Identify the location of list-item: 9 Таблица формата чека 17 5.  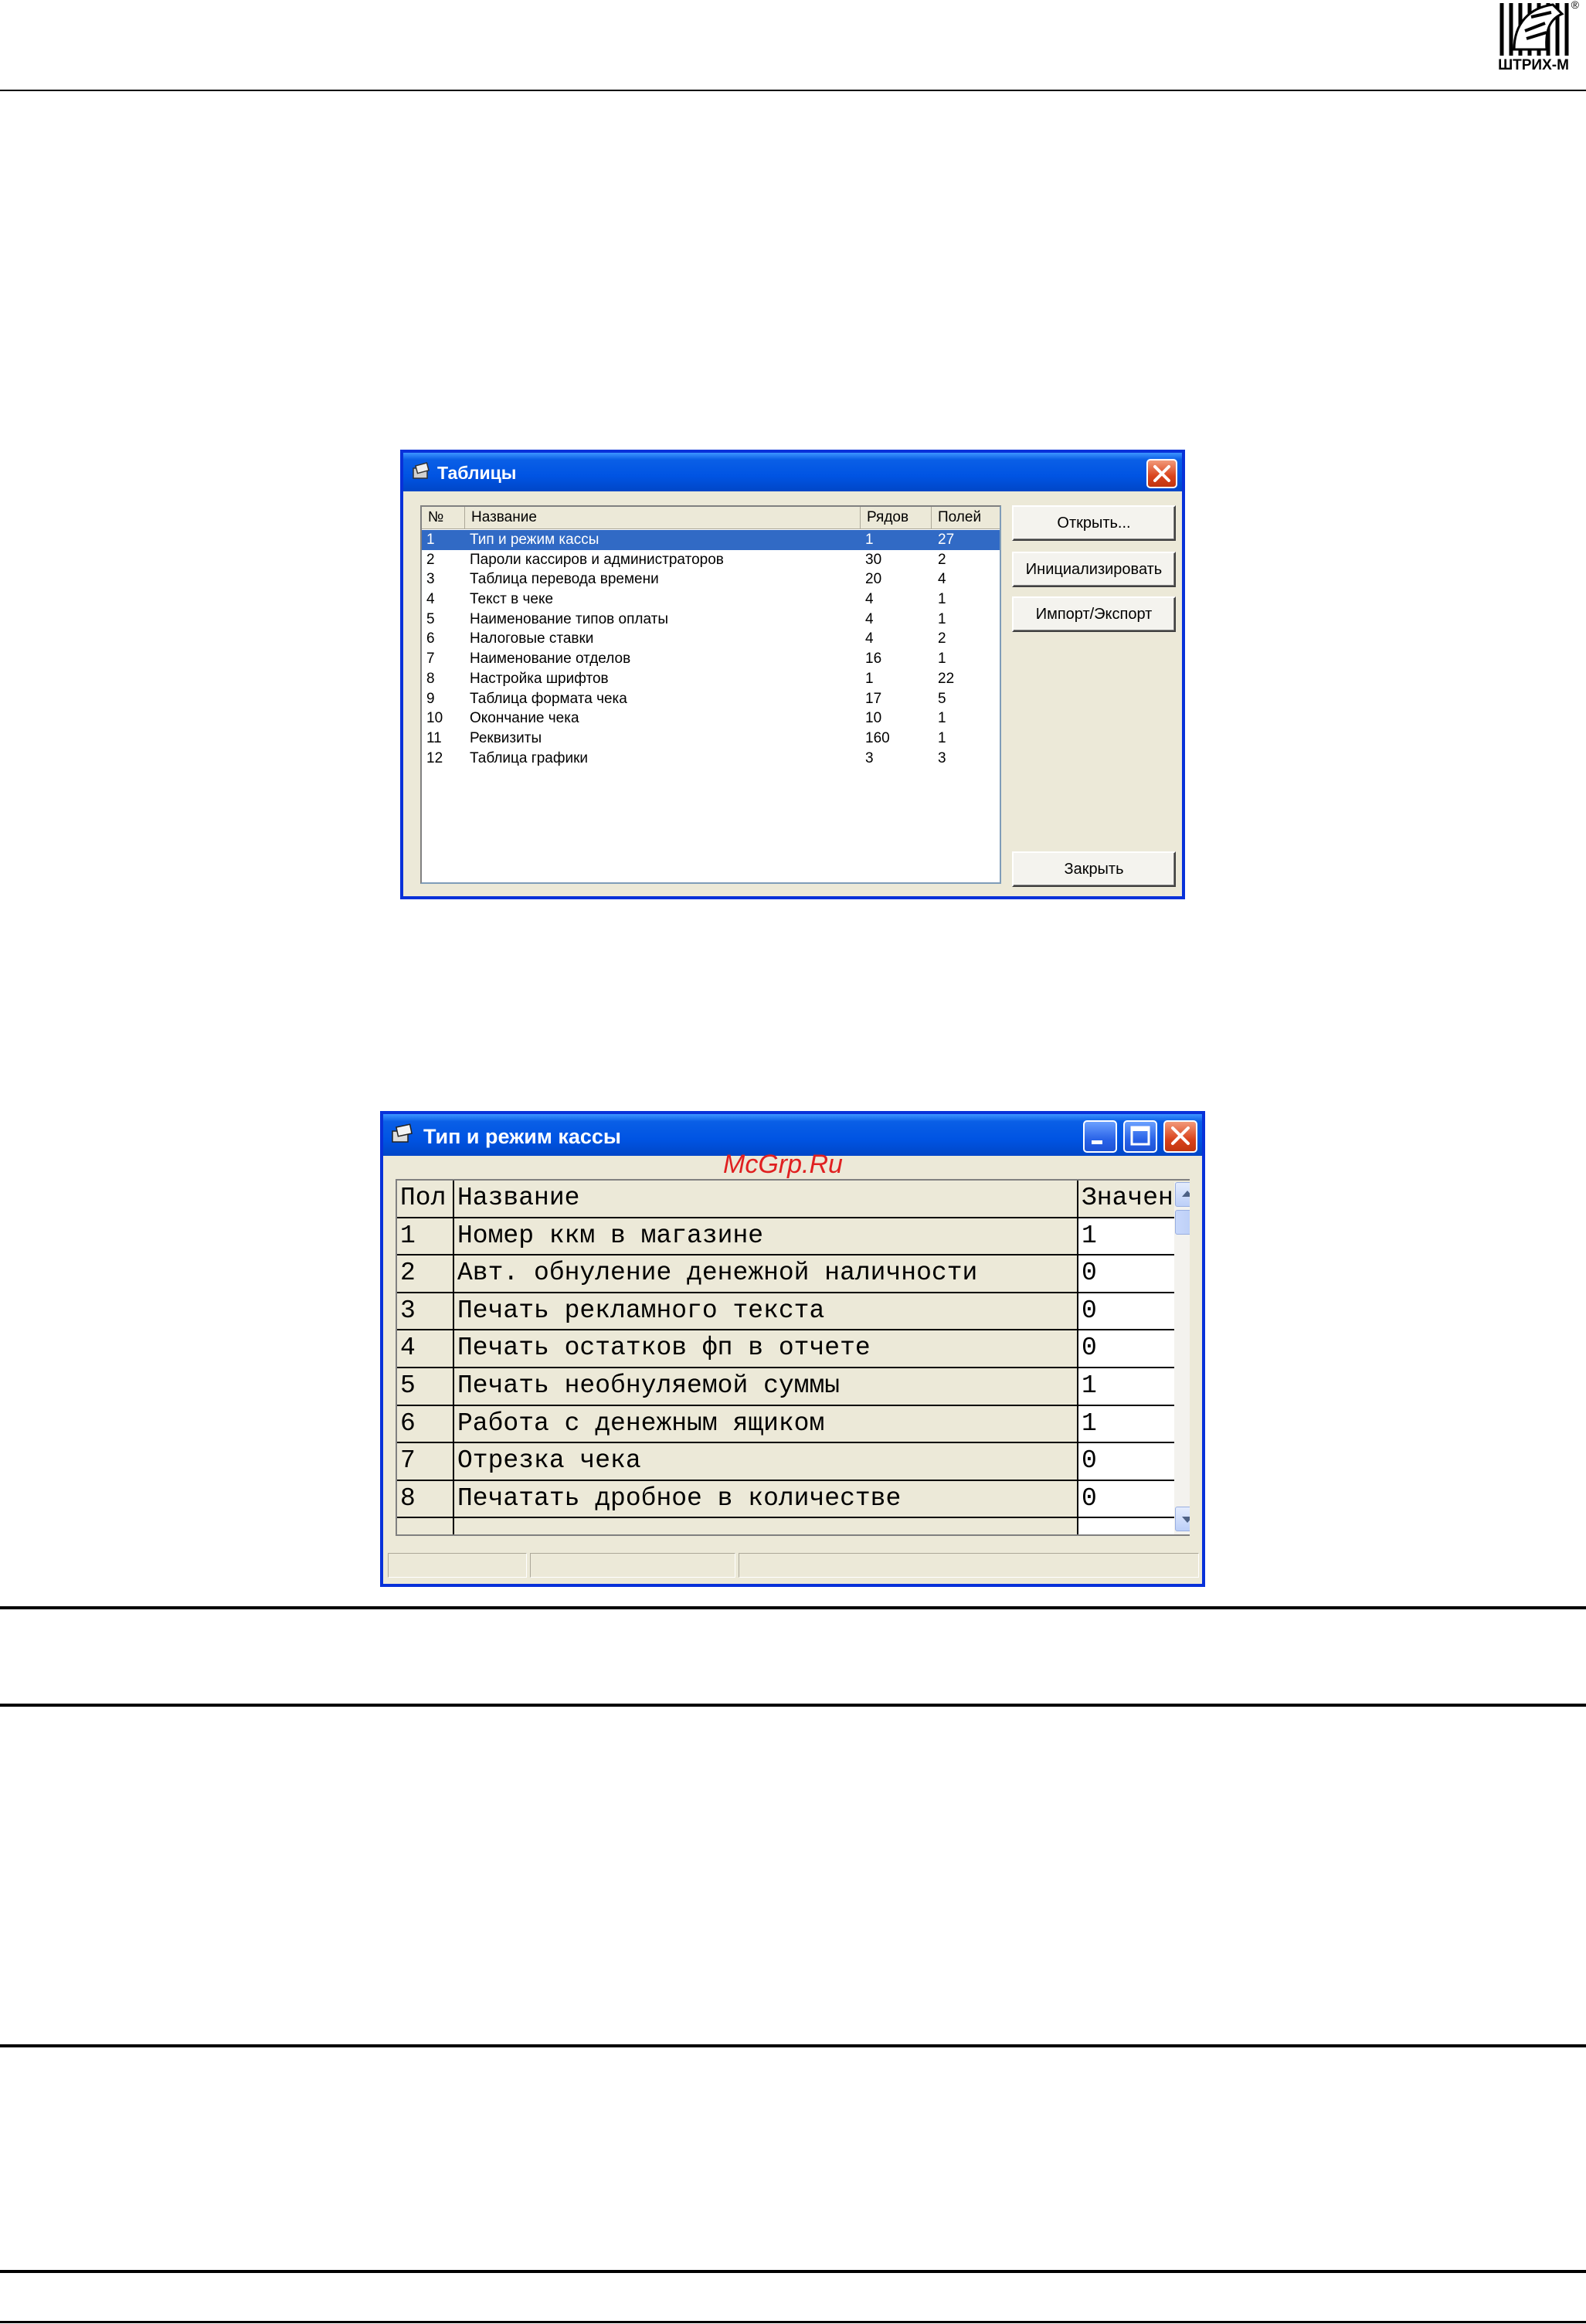
(711, 699).